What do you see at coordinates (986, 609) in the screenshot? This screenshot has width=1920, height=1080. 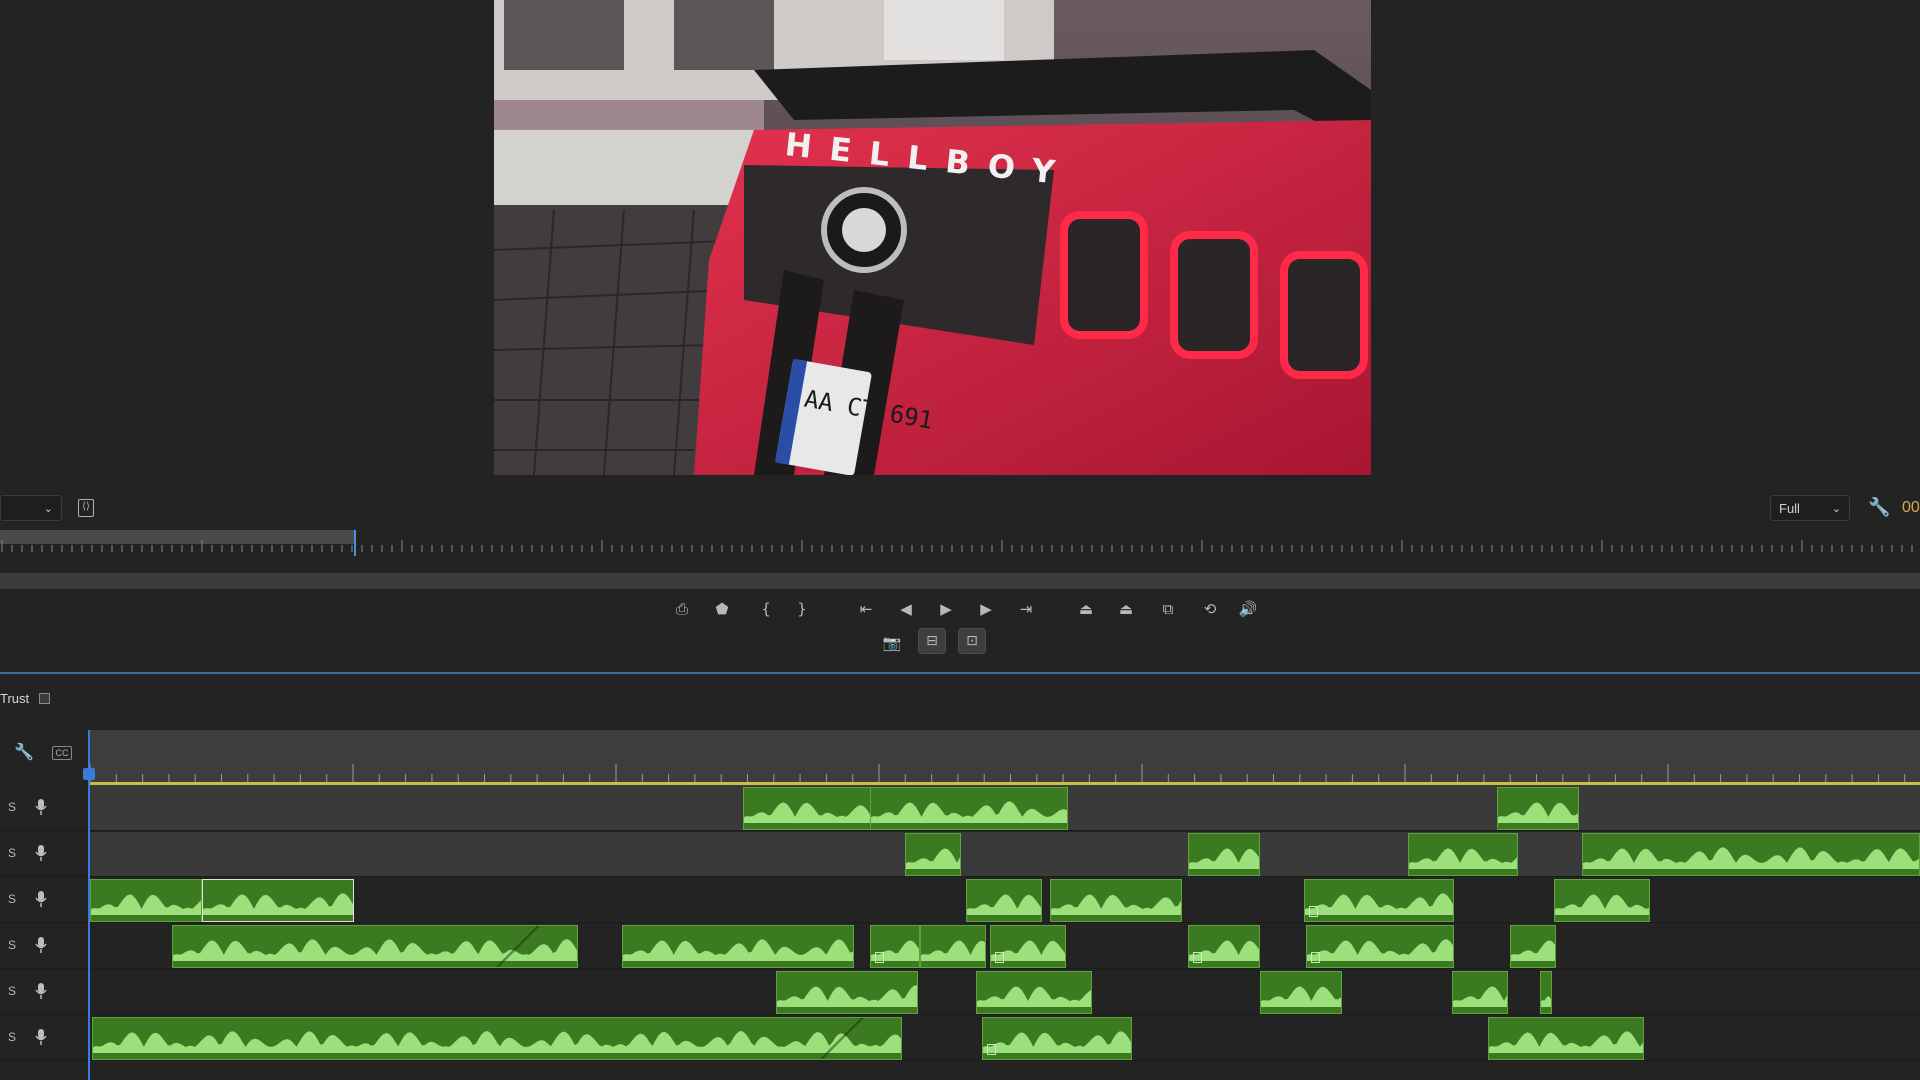 I see `step-forward-button: ▶` at bounding box center [986, 609].